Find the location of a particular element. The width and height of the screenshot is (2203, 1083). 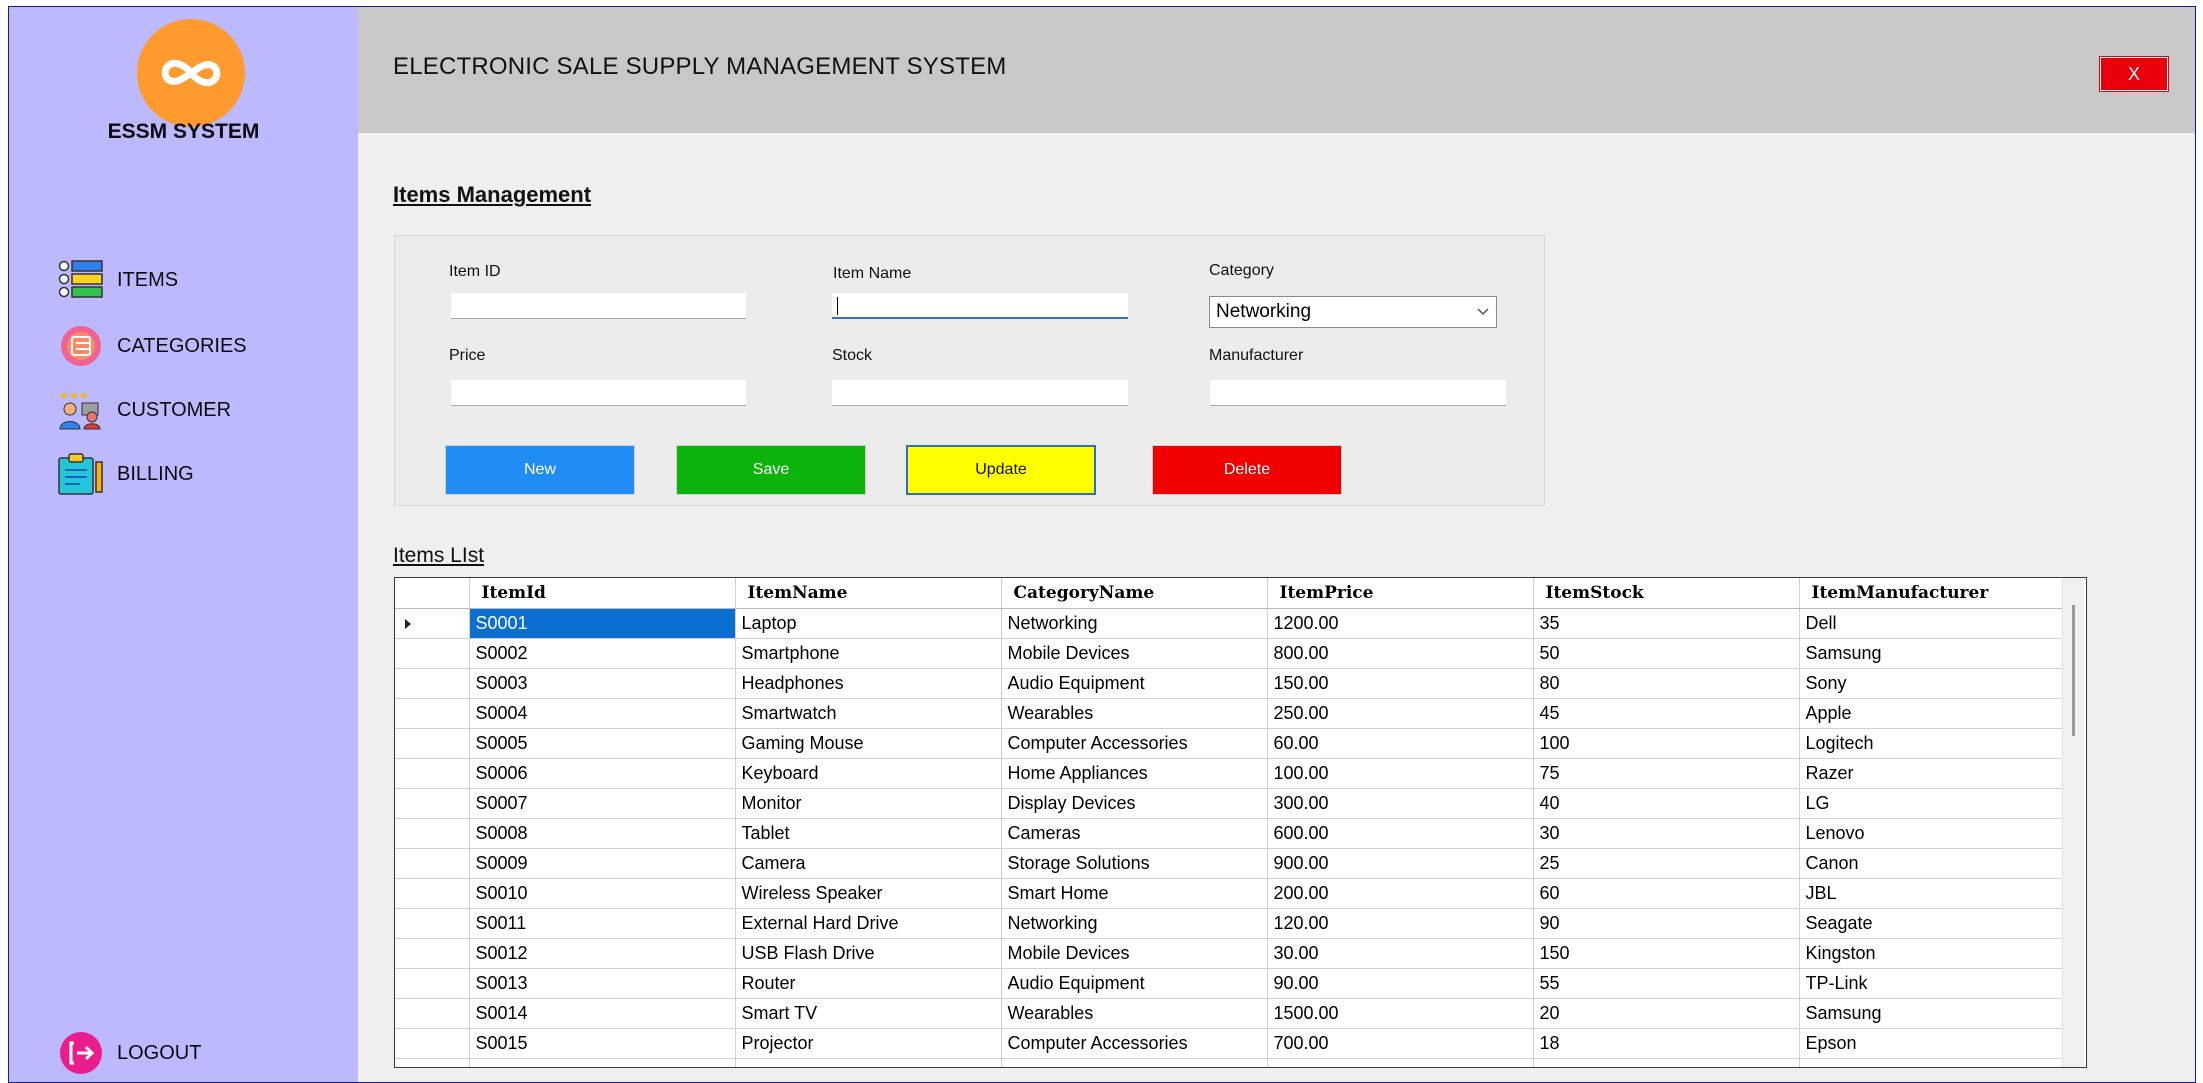

table-cell: S0013 is located at coordinates (602, 983).